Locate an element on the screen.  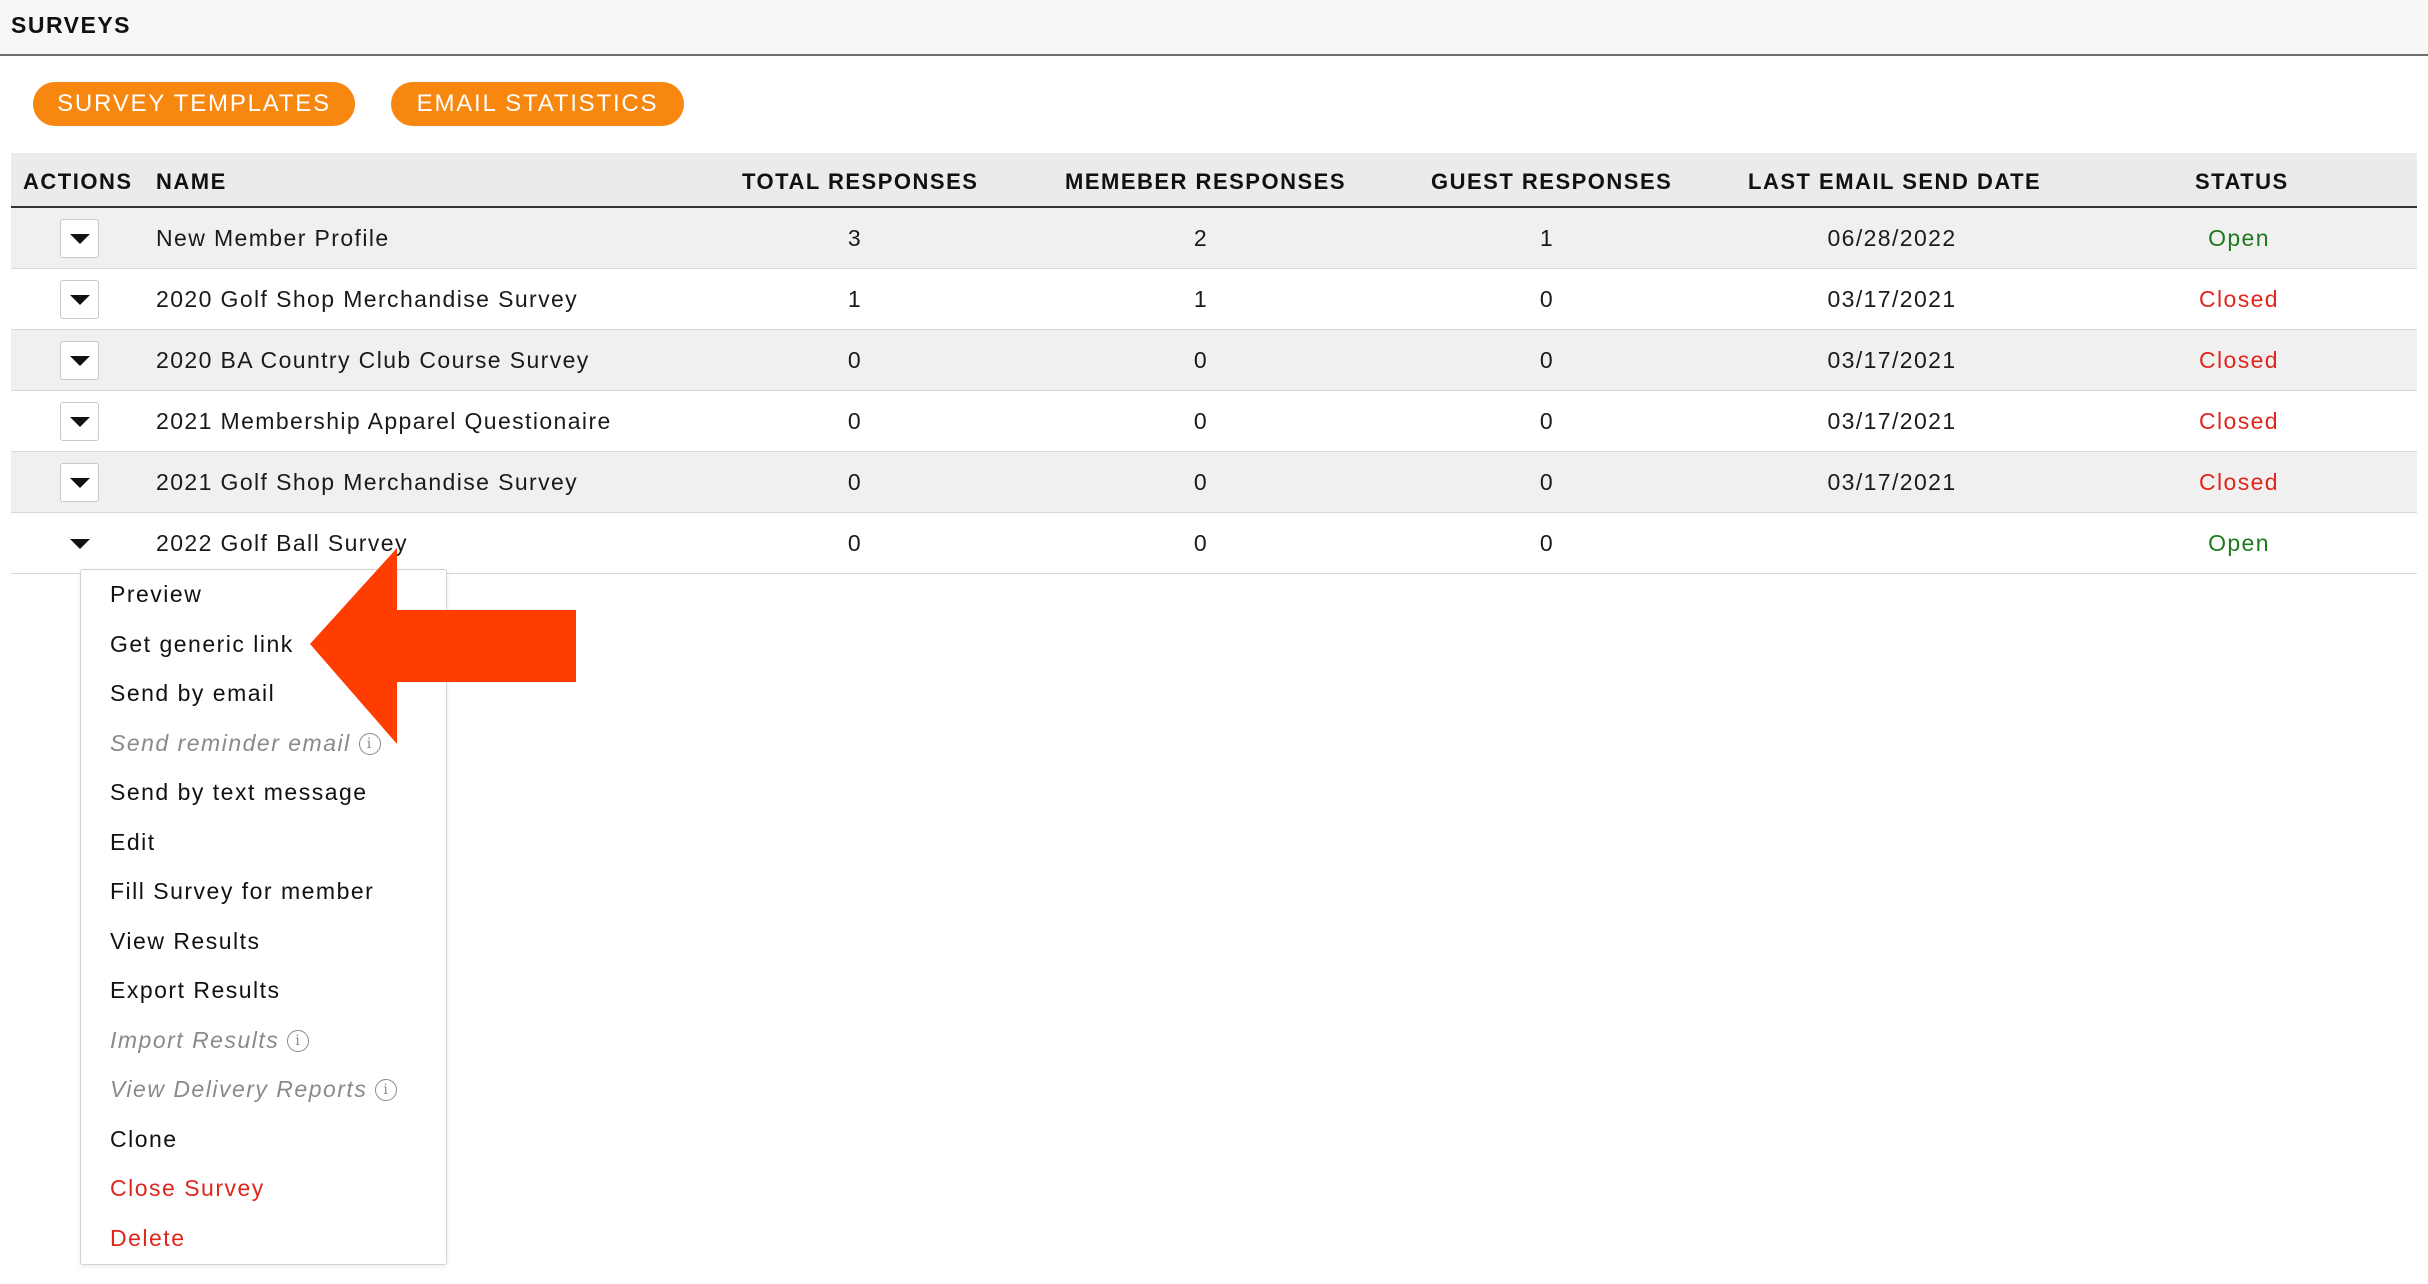
menu-item-close-survey: Close Survey is located at coordinates (187, 1188).